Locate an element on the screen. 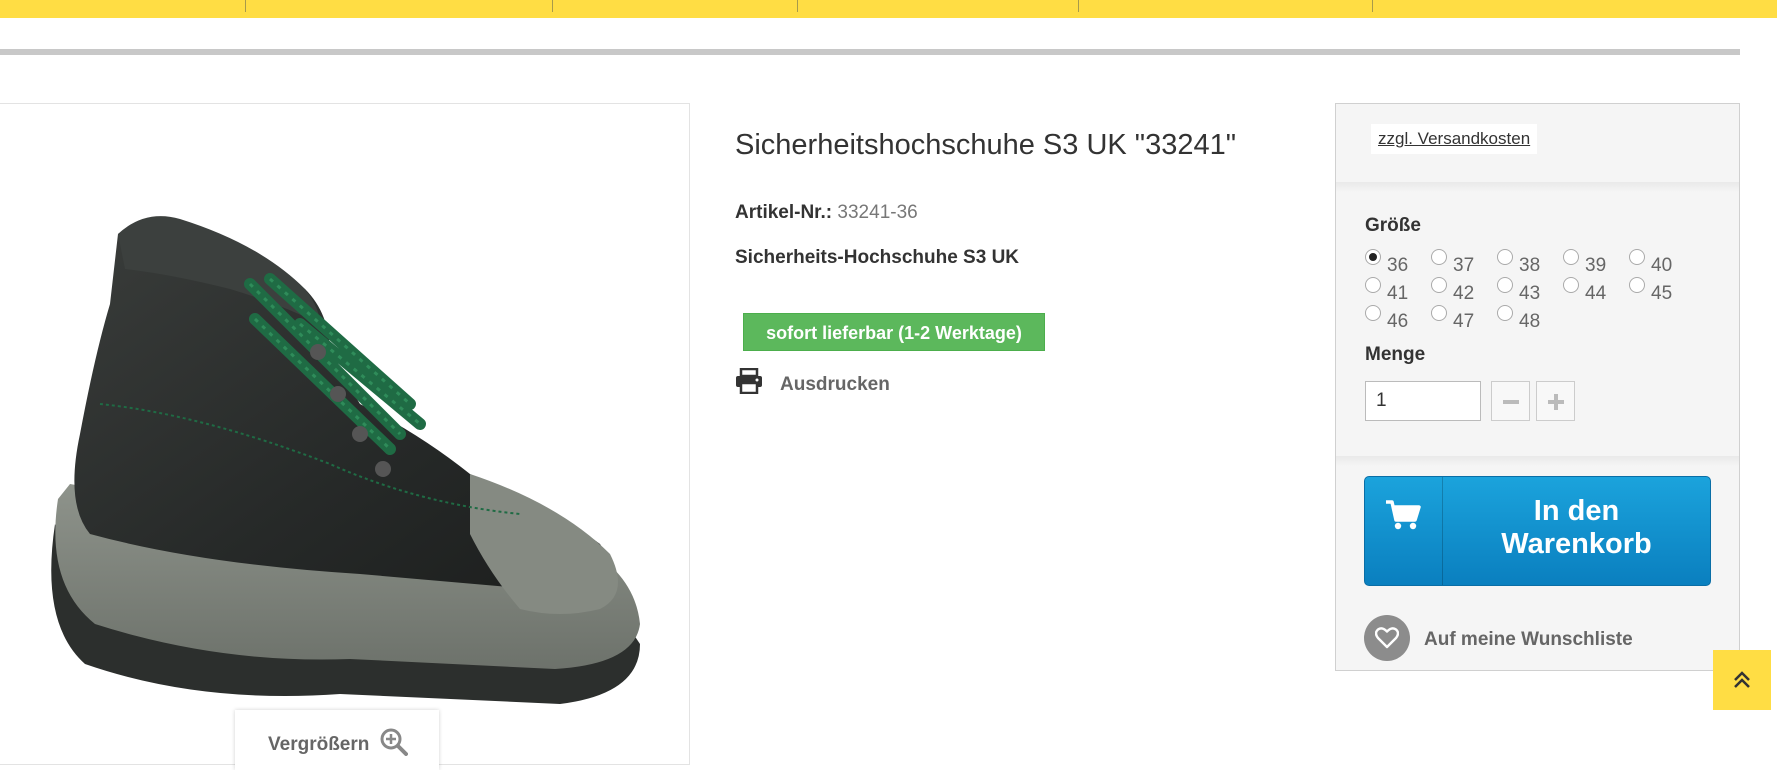 Image resolution: width=1777 pixels, height=770 pixels. product-title: Sicherheitshochschuhe S3 UK "33241" is located at coordinates (986, 145).